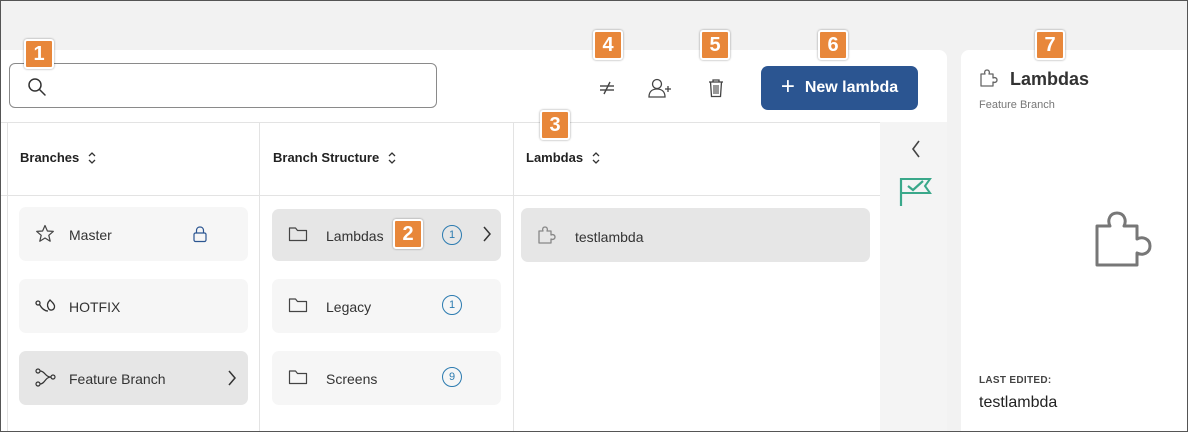 This screenshot has height=432, width=1188. What do you see at coordinates (608, 45) in the screenshot?
I see `callout-marker: 4` at bounding box center [608, 45].